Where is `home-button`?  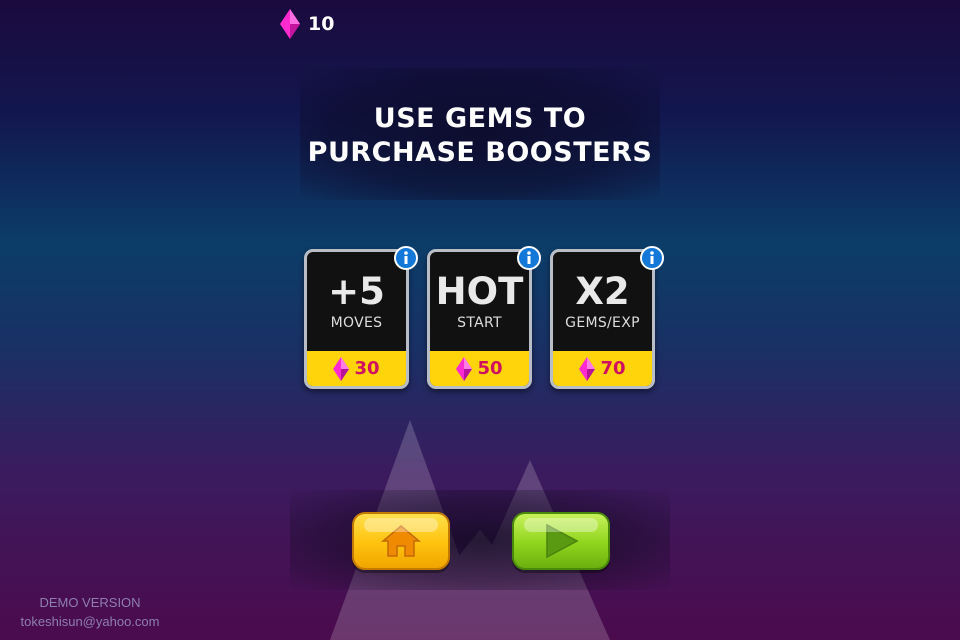
home-button is located at coordinates (401, 541).